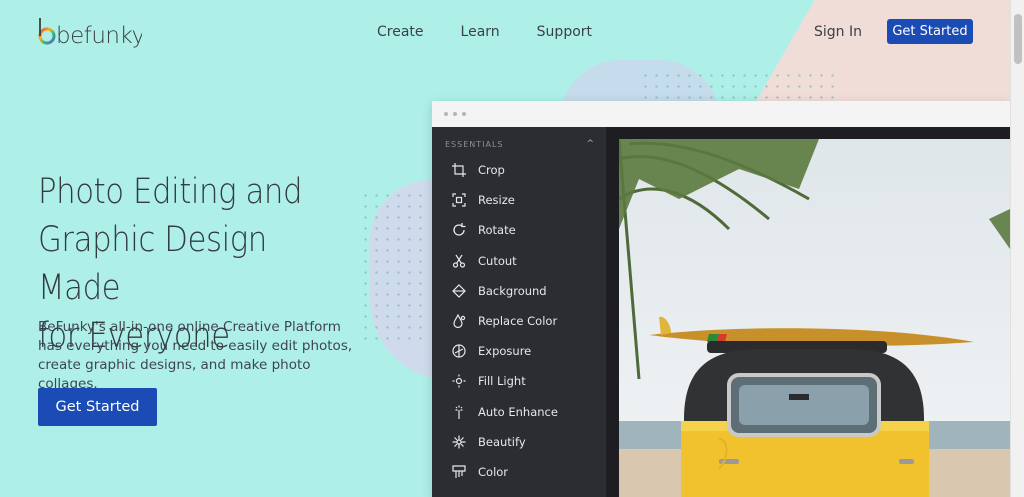 This screenshot has height=497, width=1024. I want to click on sparkle-icon, so click(459, 442).